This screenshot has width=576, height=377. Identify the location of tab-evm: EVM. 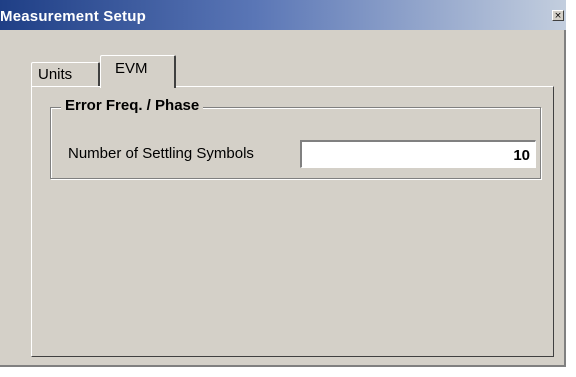
(138, 71).